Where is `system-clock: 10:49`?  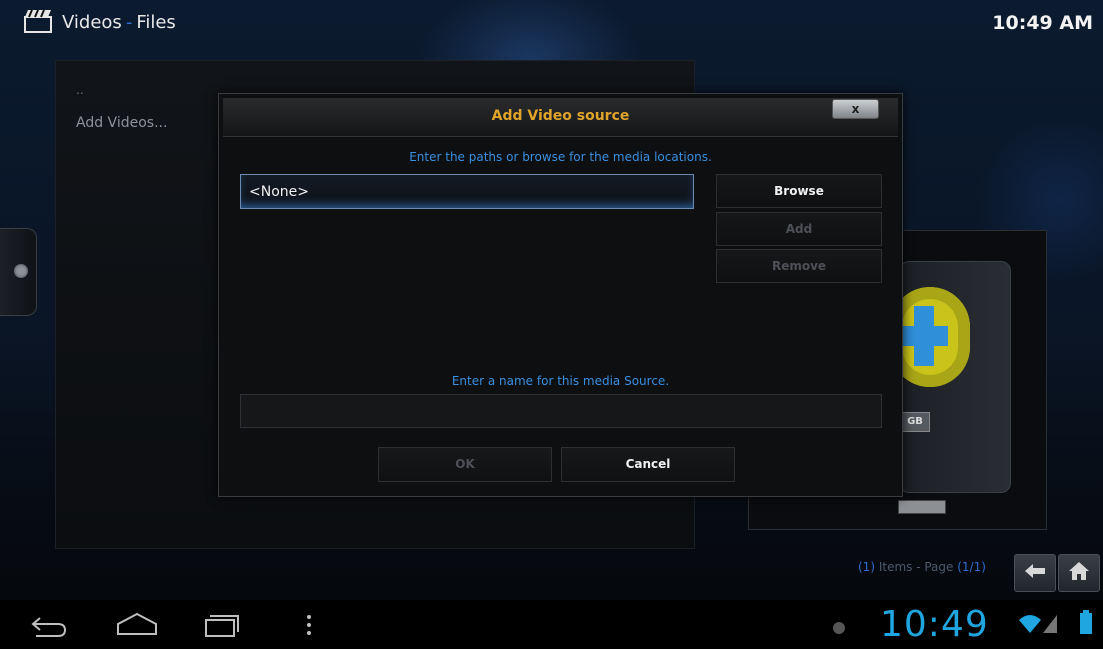 system-clock: 10:49 is located at coordinates (934, 624).